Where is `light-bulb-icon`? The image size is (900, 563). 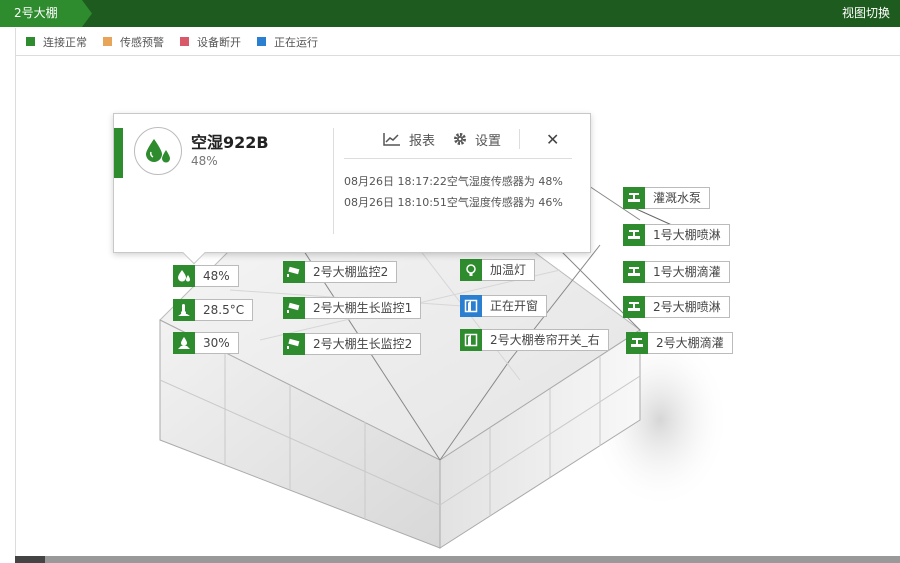
light-bulb-icon is located at coordinates (471, 270).